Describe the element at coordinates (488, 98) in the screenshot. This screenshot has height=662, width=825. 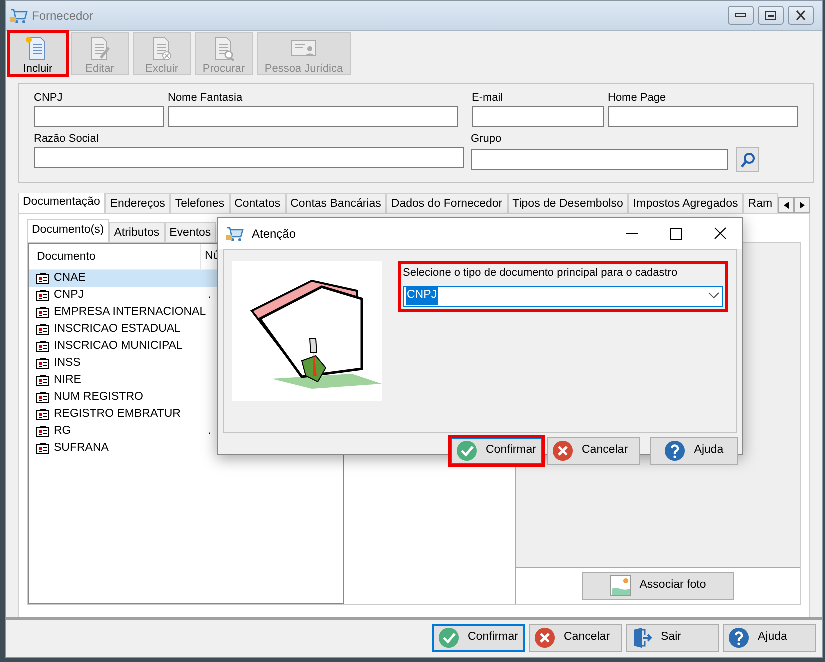
I see `field-label: E-mail` at that location.